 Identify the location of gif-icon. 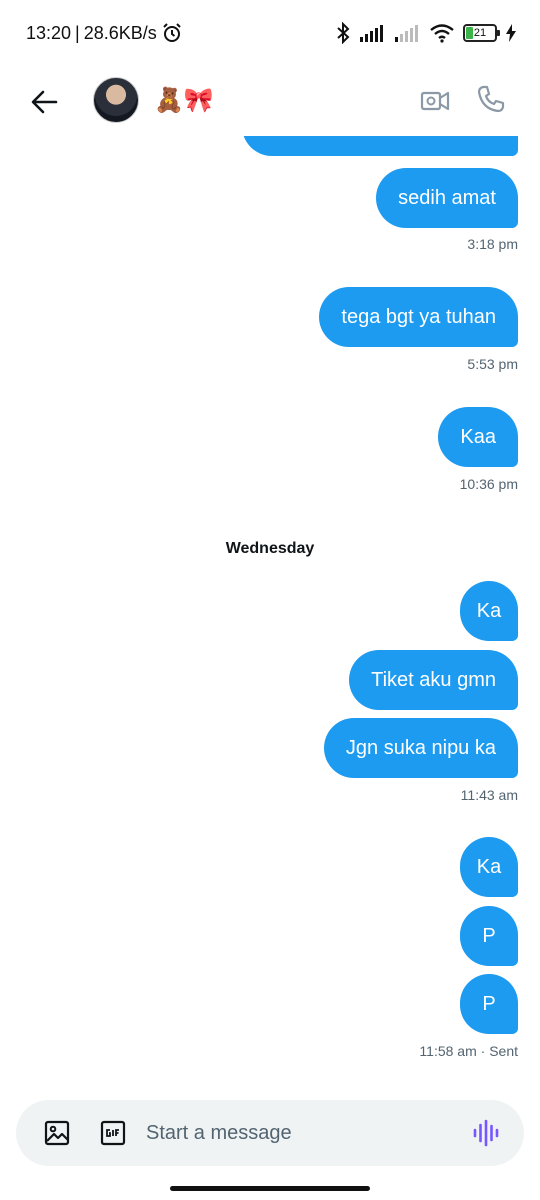
(113, 1133).